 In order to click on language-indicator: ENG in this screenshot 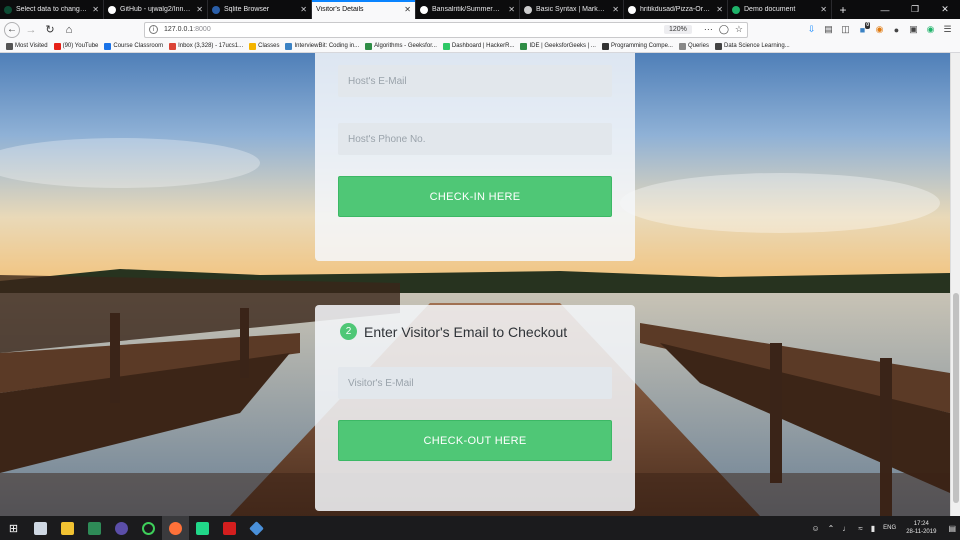, I will do `click(889, 528)`.